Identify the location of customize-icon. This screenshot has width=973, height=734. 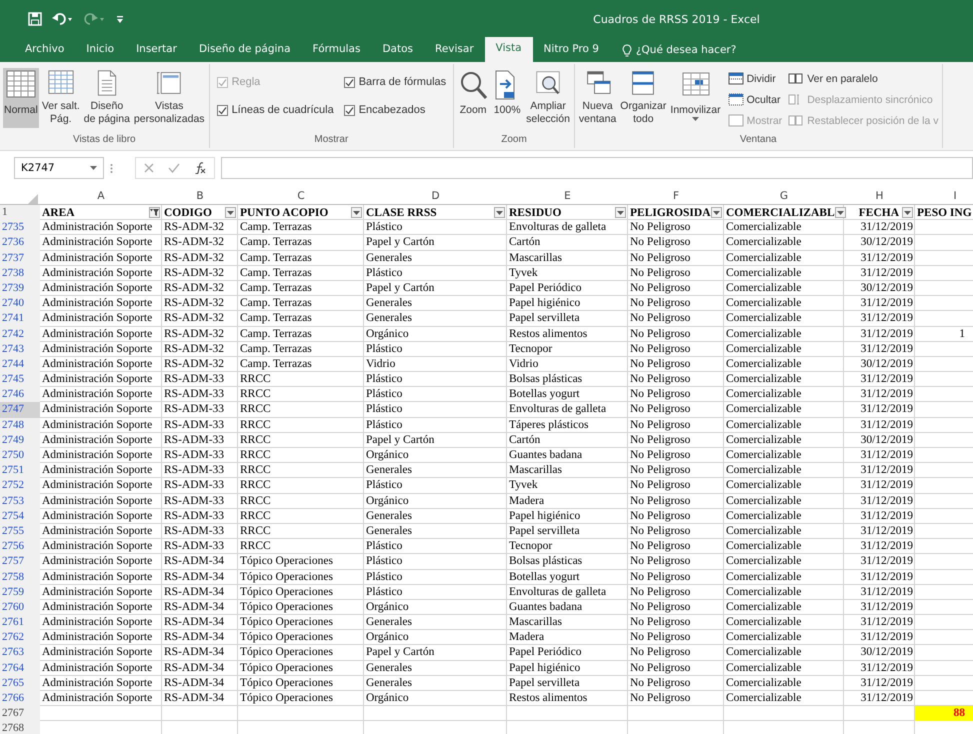
(120, 19).